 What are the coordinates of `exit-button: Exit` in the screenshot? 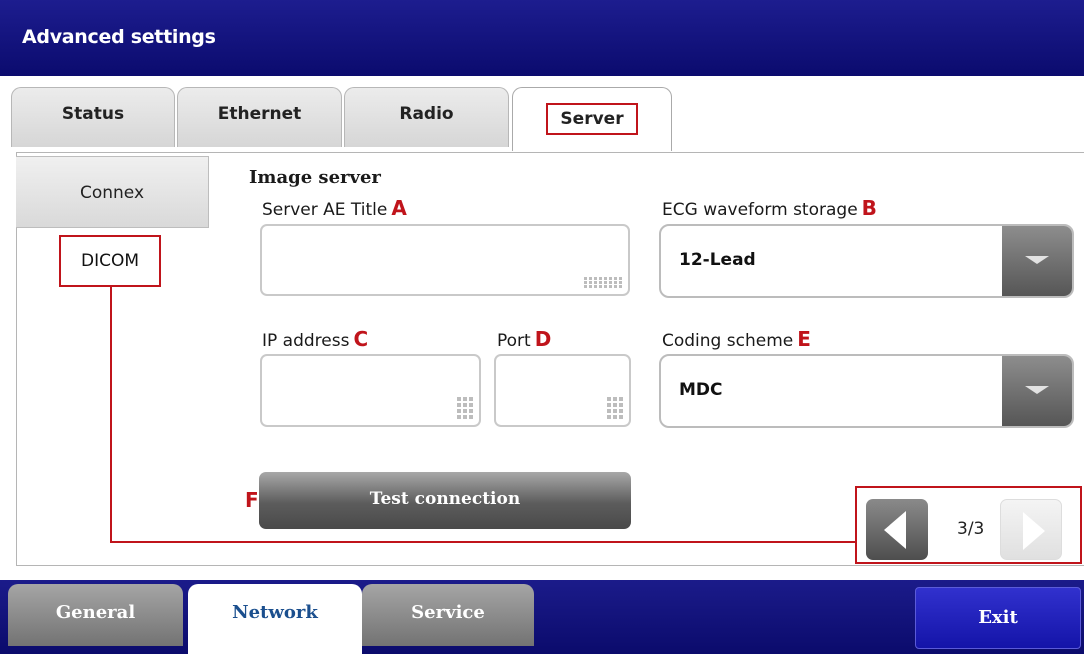 It's located at (998, 618).